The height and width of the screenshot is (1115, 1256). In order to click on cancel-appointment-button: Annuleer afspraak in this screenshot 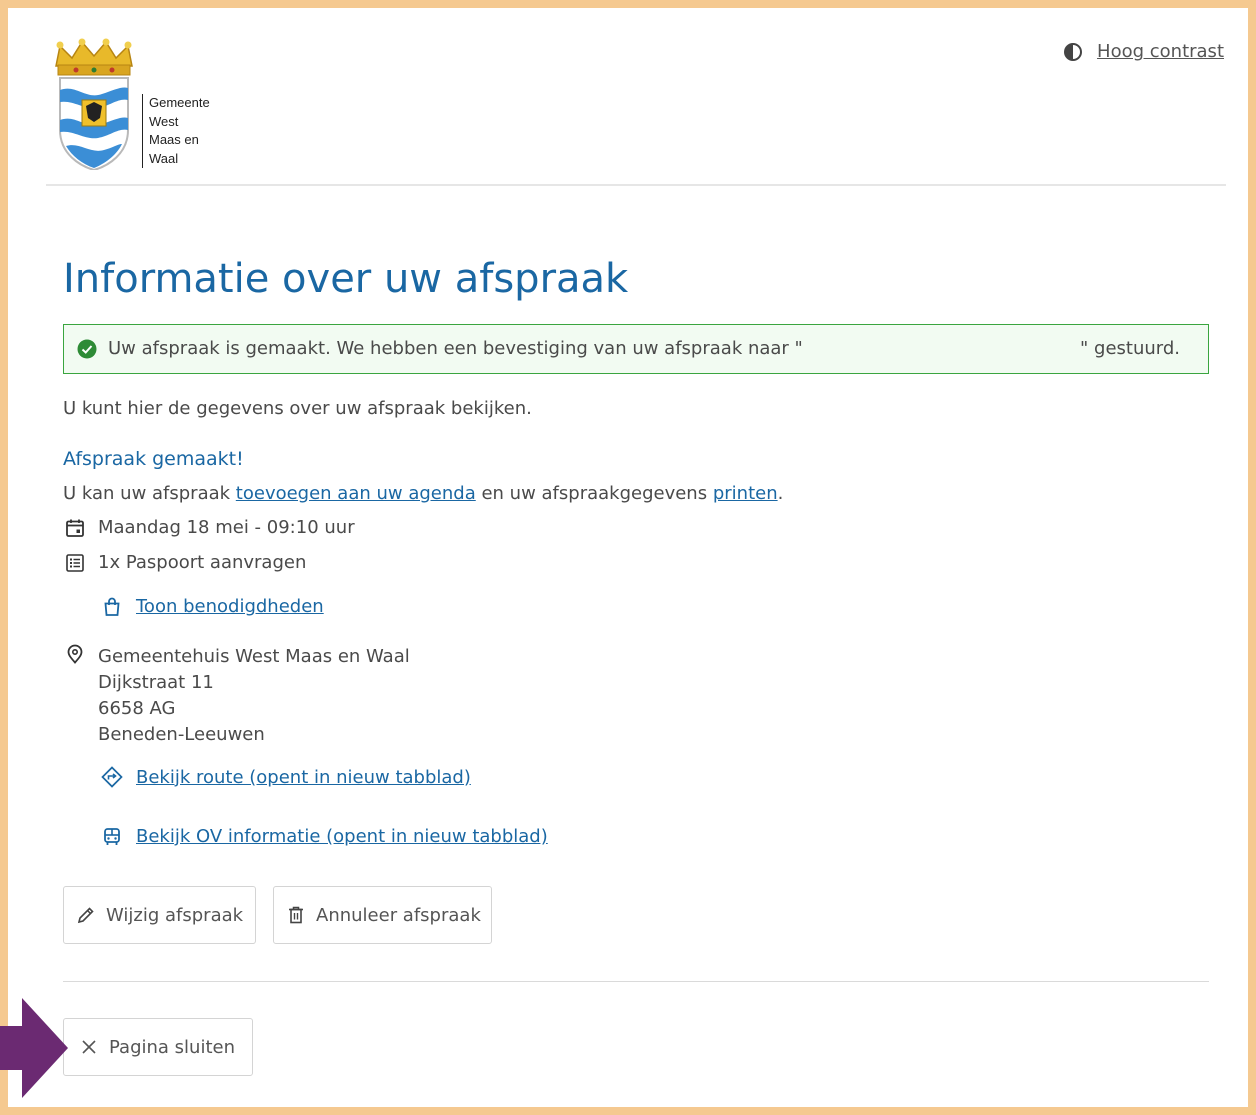, I will do `click(382, 915)`.